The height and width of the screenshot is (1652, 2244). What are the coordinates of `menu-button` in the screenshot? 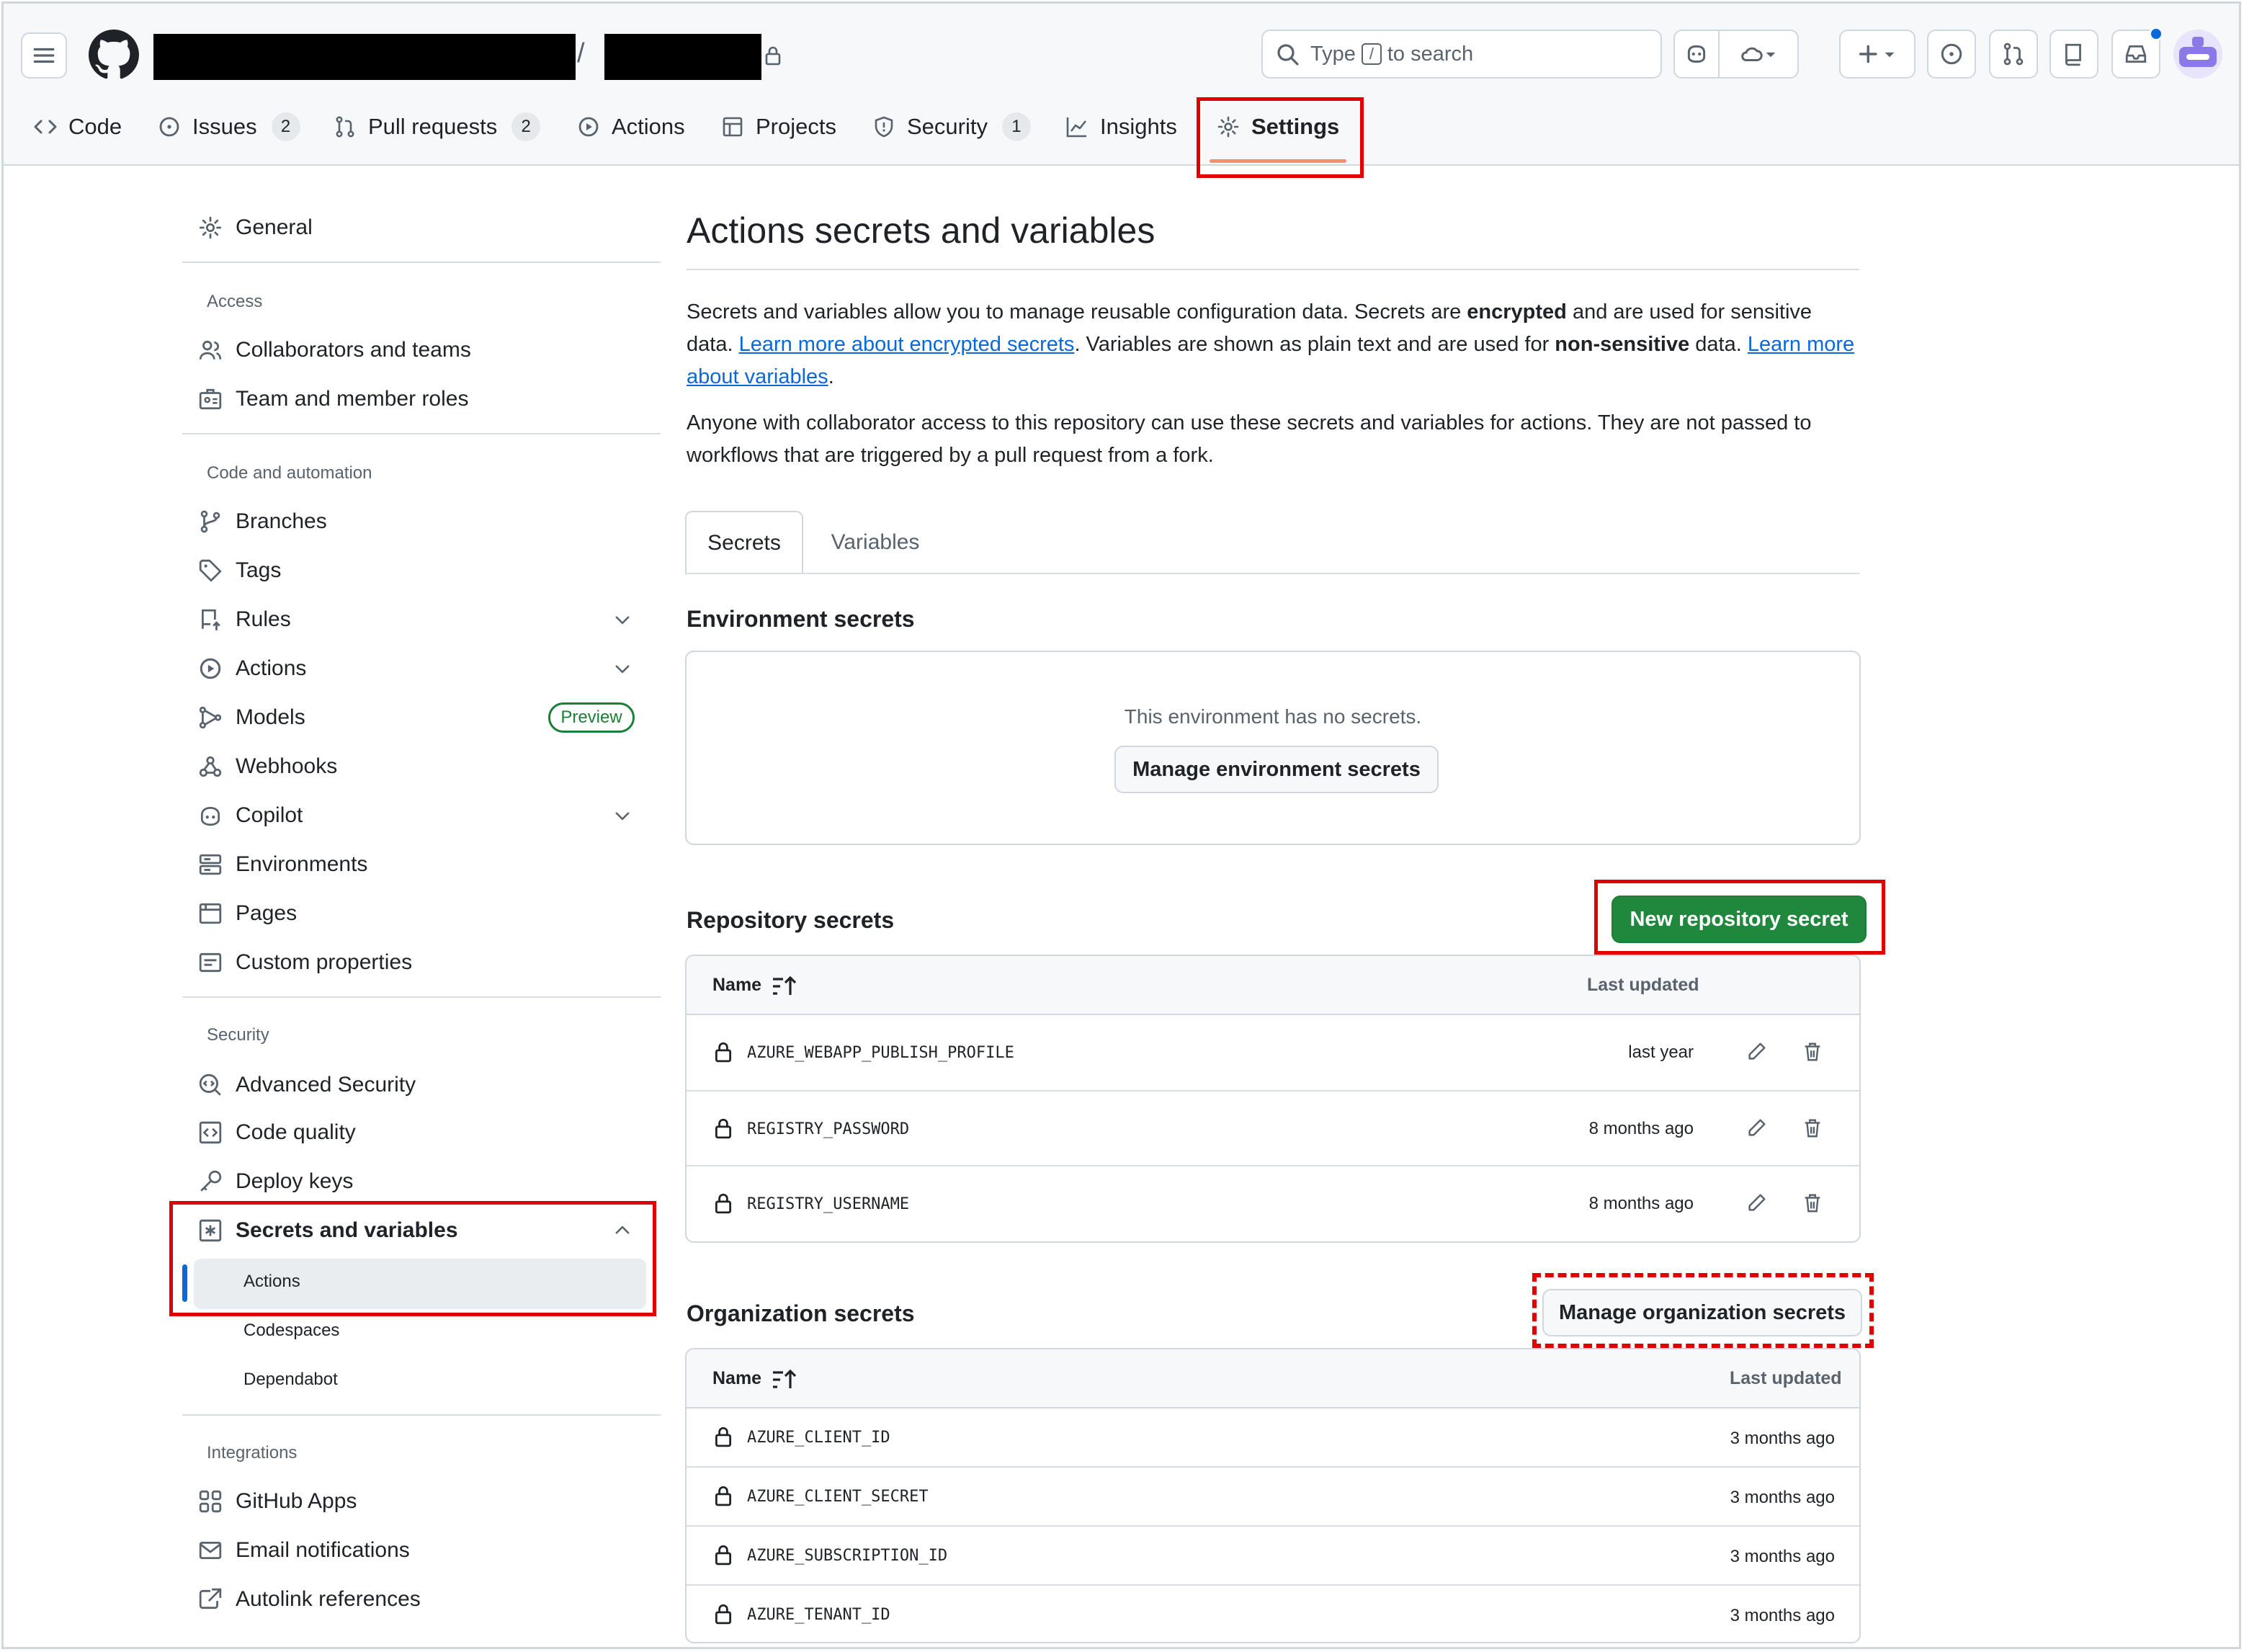 It's located at (44, 55).